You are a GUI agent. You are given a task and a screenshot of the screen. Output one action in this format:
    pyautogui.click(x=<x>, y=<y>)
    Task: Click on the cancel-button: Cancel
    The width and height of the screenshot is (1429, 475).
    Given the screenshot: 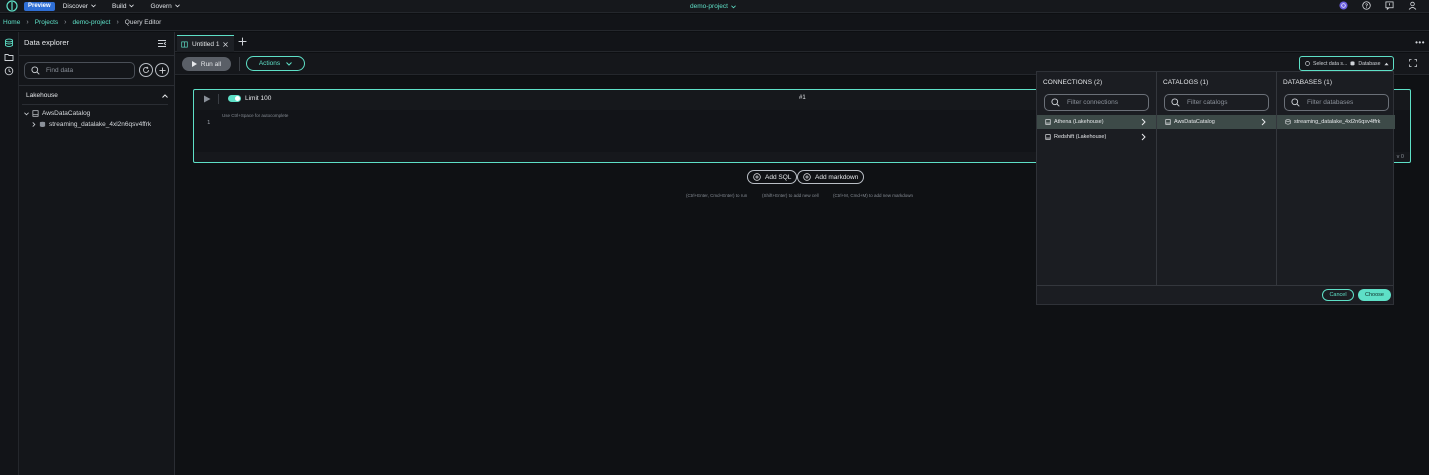 What is the action you would take?
    pyautogui.click(x=1338, y=295)
    